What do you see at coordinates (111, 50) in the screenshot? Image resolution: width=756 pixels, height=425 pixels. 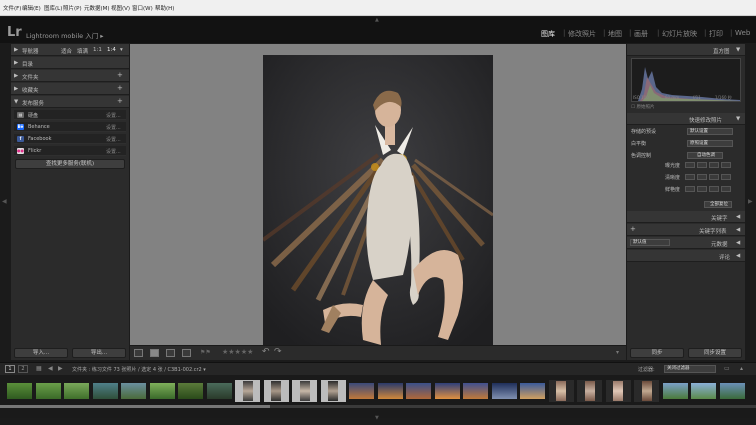 I see `nav-opt-1-4: 1:4` at bounding box center [111, 50].